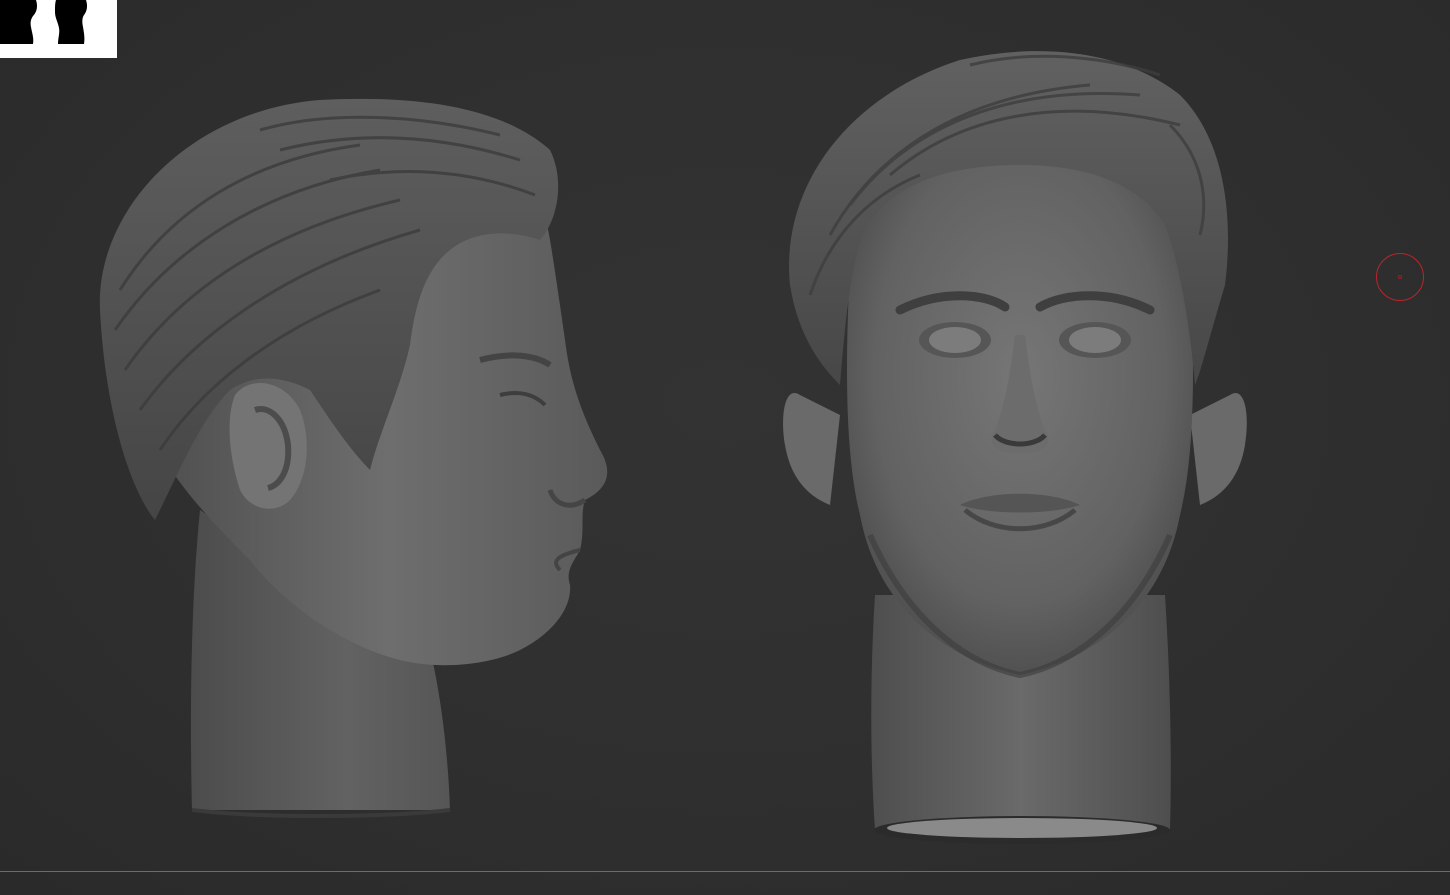 This screenshot has height=895, width=1450. What do you see at coordinates (44, 22) in the screenshot?
I see `head-silhouettes-icon` at bounding box center [44, 22].